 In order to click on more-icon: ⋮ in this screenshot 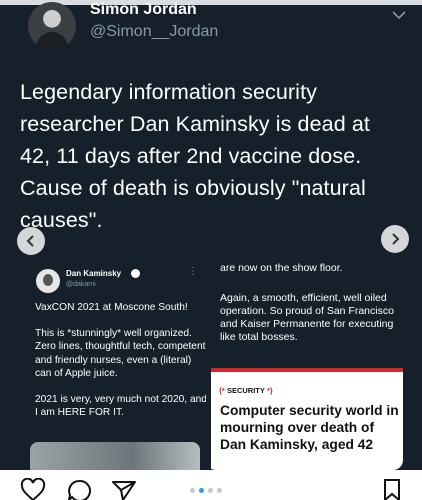, I will do `click(193, 271)`.